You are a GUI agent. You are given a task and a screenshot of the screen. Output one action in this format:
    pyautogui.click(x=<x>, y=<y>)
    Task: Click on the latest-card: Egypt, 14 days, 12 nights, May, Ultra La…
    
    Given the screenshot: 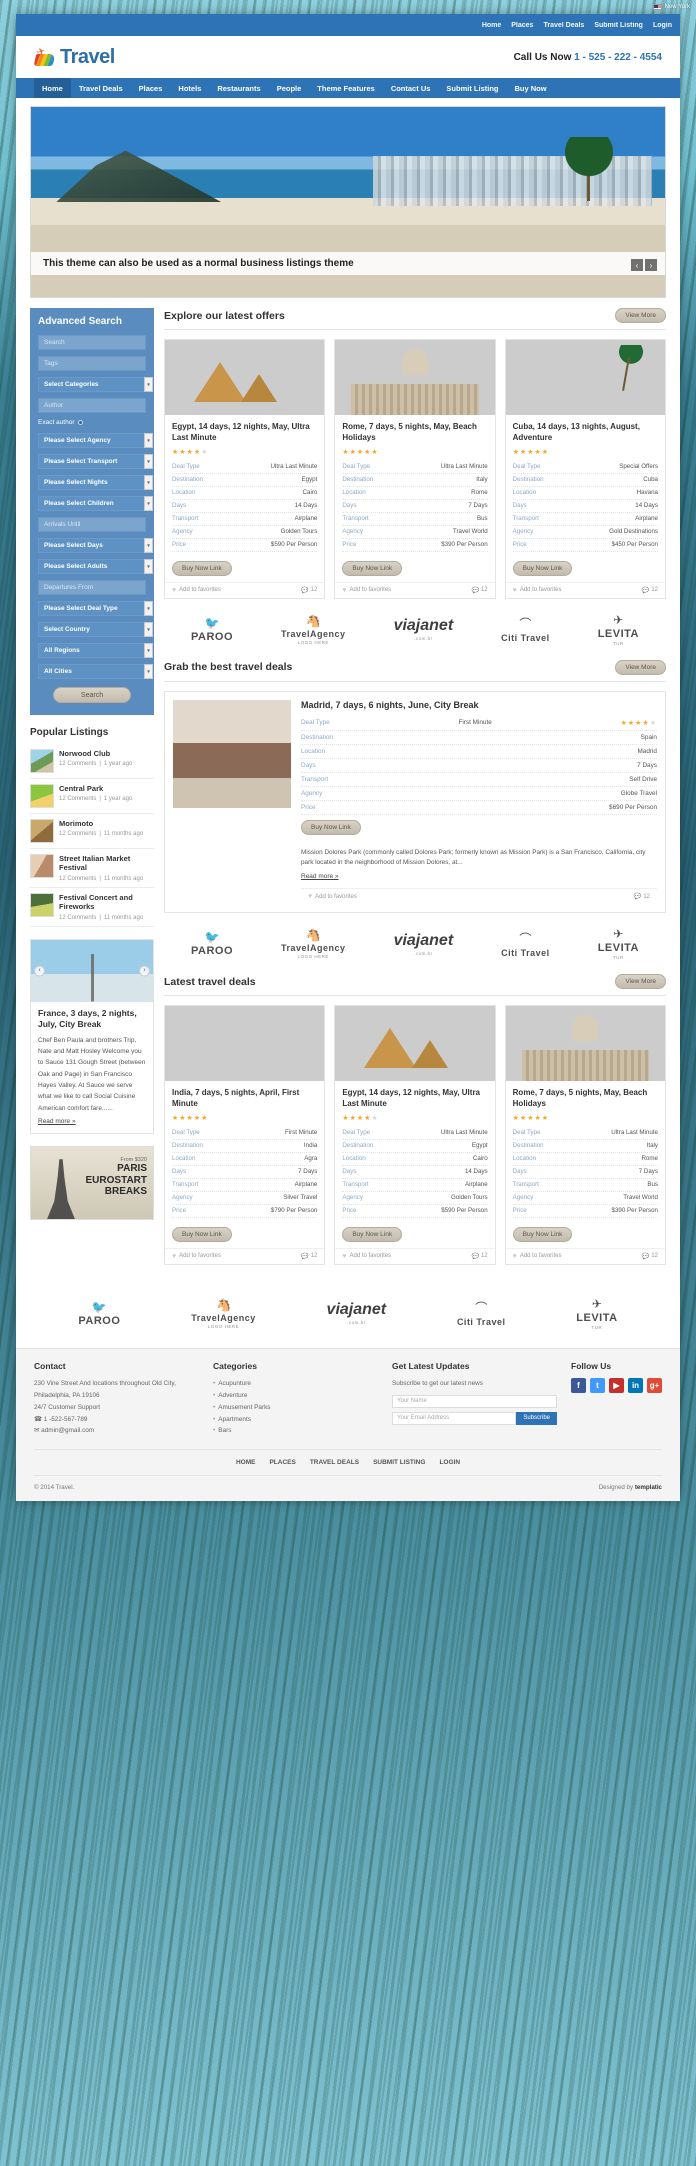 What is the action you would take?
    pyautogui.click(x=415, y=1135)
    